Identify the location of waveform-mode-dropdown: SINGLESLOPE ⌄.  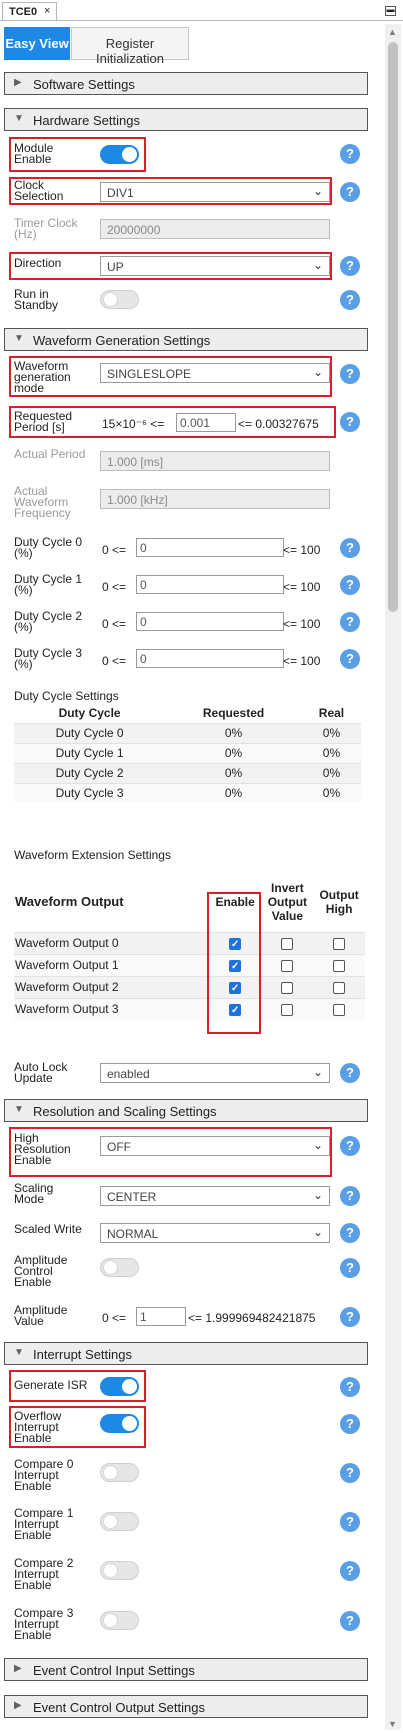
(215, 373).